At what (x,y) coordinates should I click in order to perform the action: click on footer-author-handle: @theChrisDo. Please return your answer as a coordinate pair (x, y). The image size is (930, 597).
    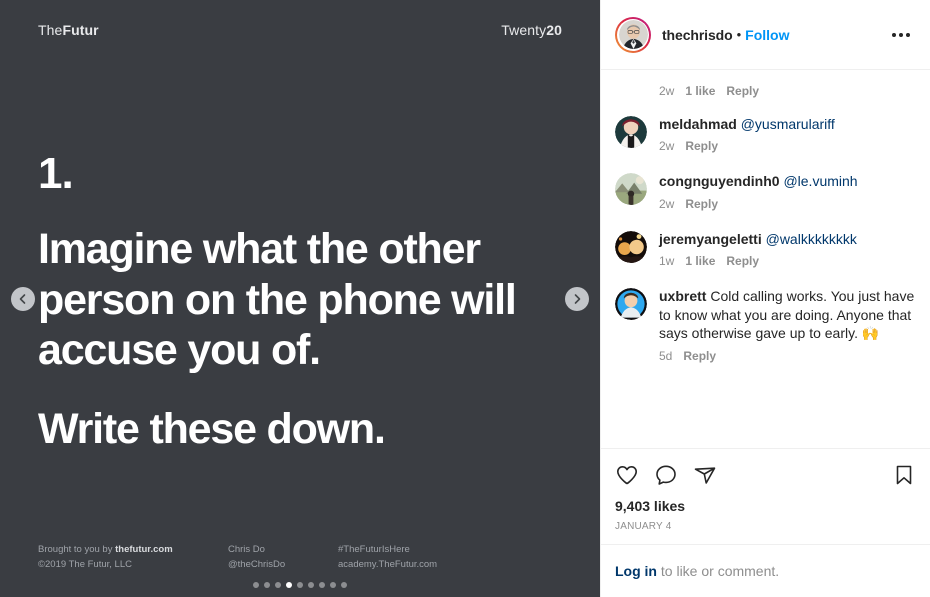
    Looking at the image, I should click on (257, 565).